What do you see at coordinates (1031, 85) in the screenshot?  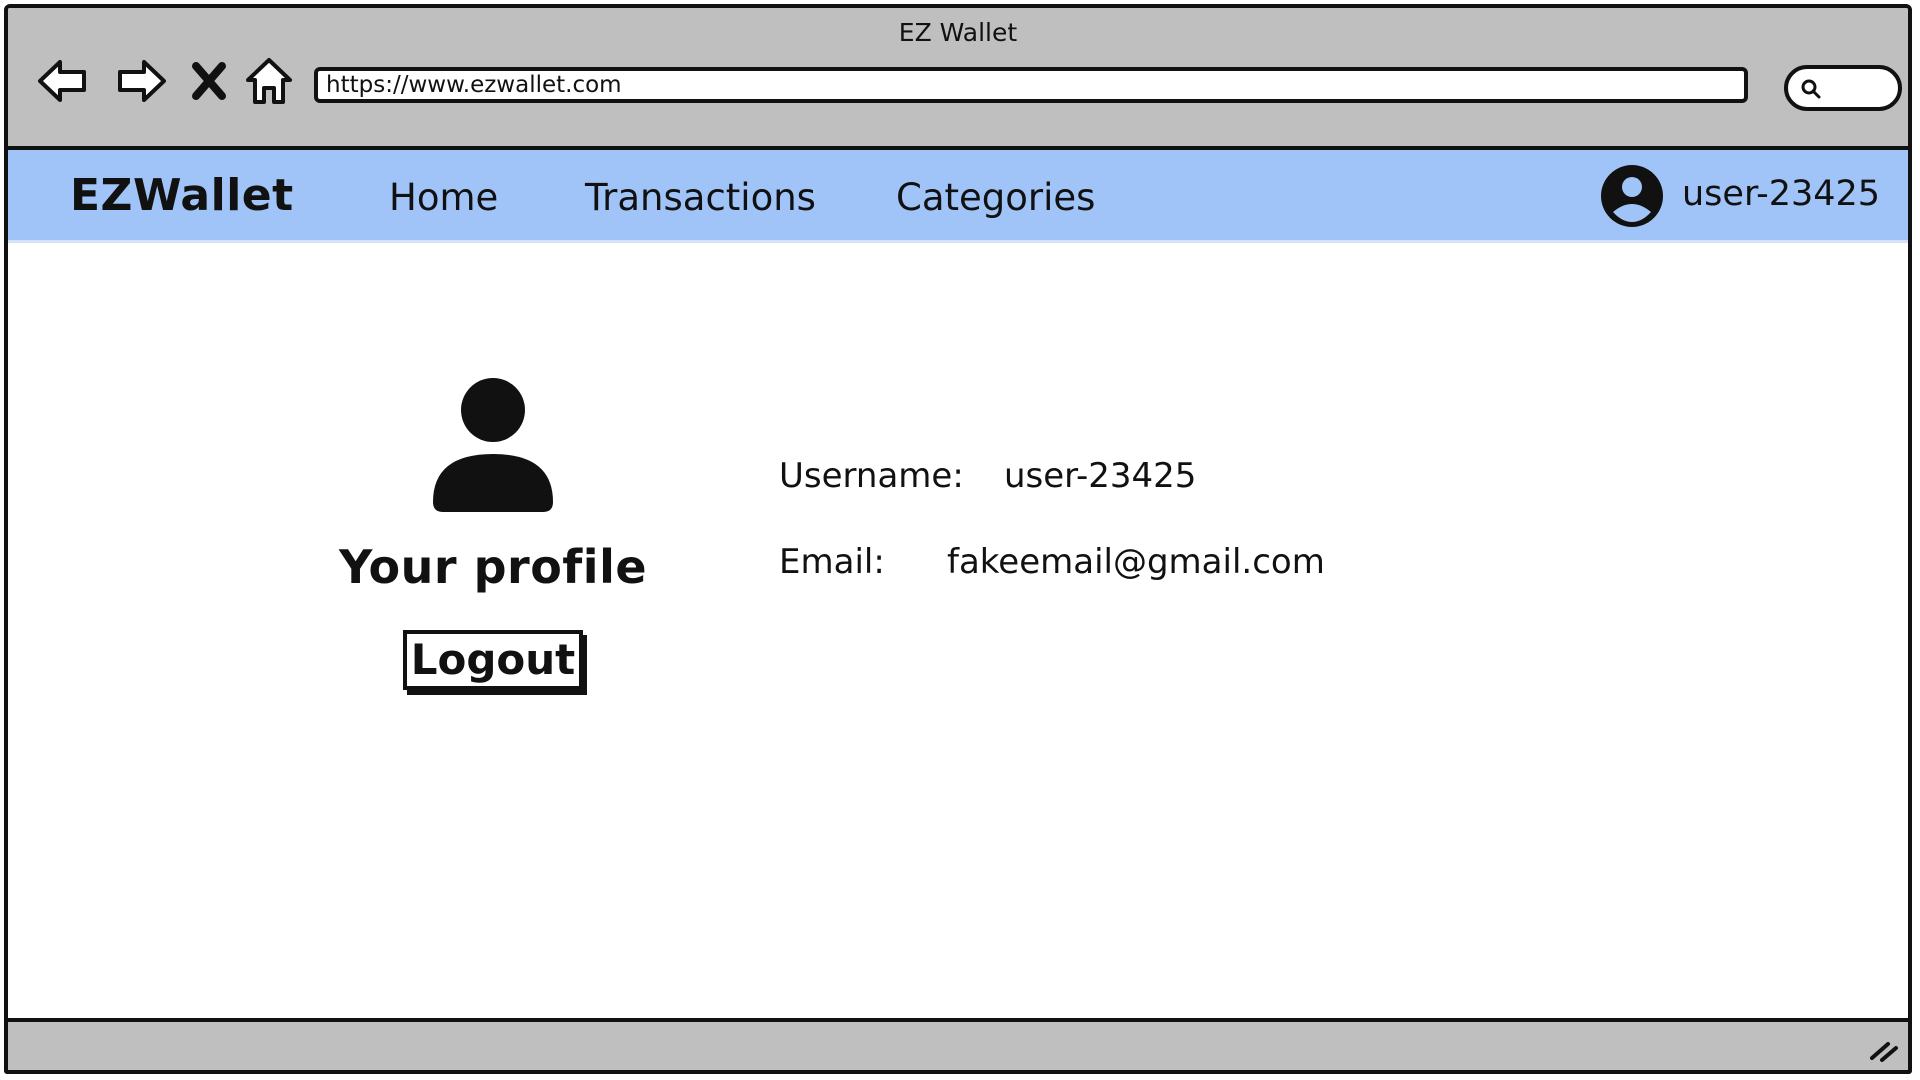 I see `address-bar: https://www.ezwallet.com` at bounding box center [1031, 85].